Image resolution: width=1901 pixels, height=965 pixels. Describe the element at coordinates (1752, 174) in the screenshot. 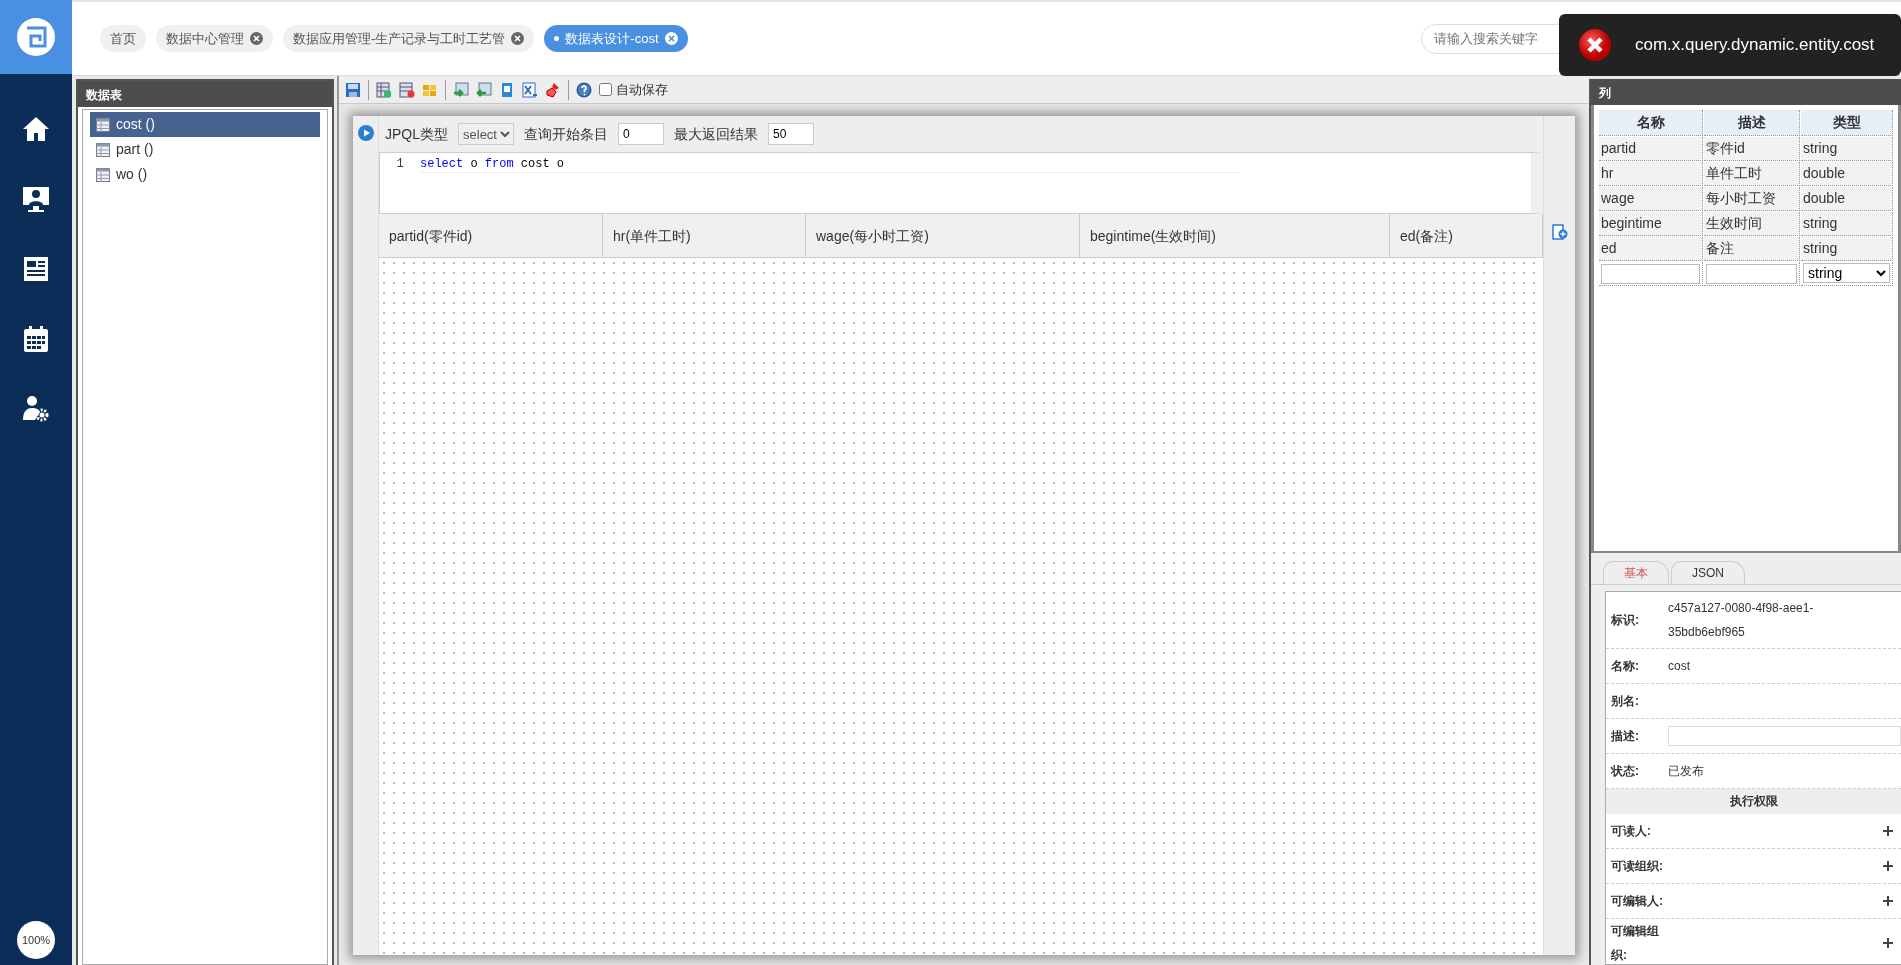

I see `table-cell: 单件工时` at that location.